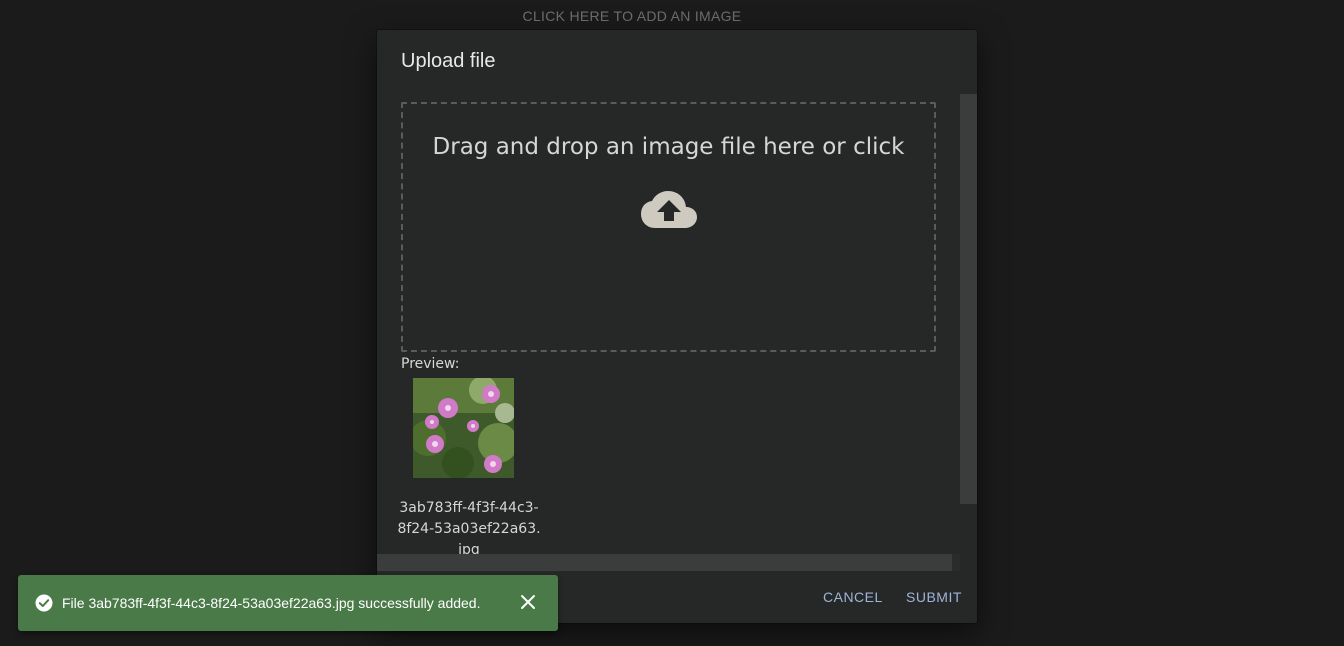  Describe the element at coordinates (469, 527) in the screenshot. I see `preview-filename: 3ab783ff-4f3f-44c3-8f24-53a03ef22a63.jpg` at that location.